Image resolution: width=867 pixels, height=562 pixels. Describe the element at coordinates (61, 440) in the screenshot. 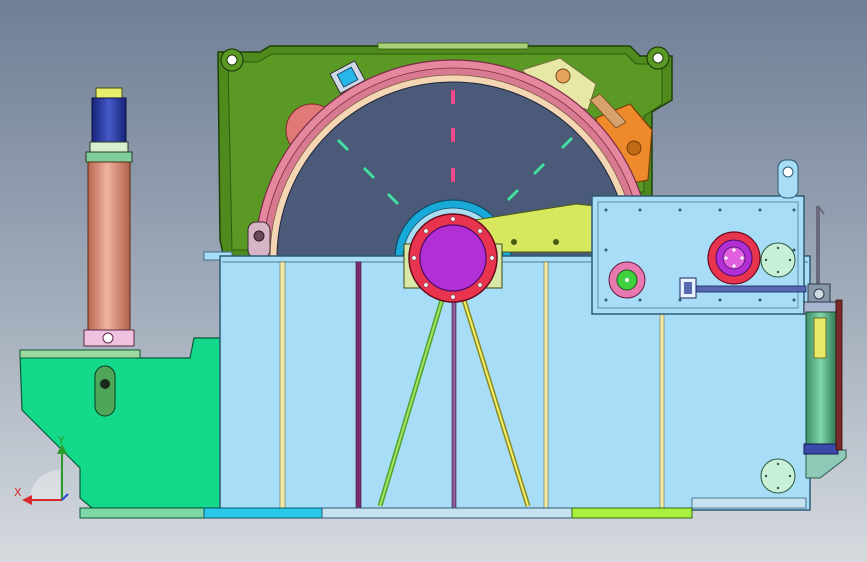

I see `axis-y-label: Y` at that location.